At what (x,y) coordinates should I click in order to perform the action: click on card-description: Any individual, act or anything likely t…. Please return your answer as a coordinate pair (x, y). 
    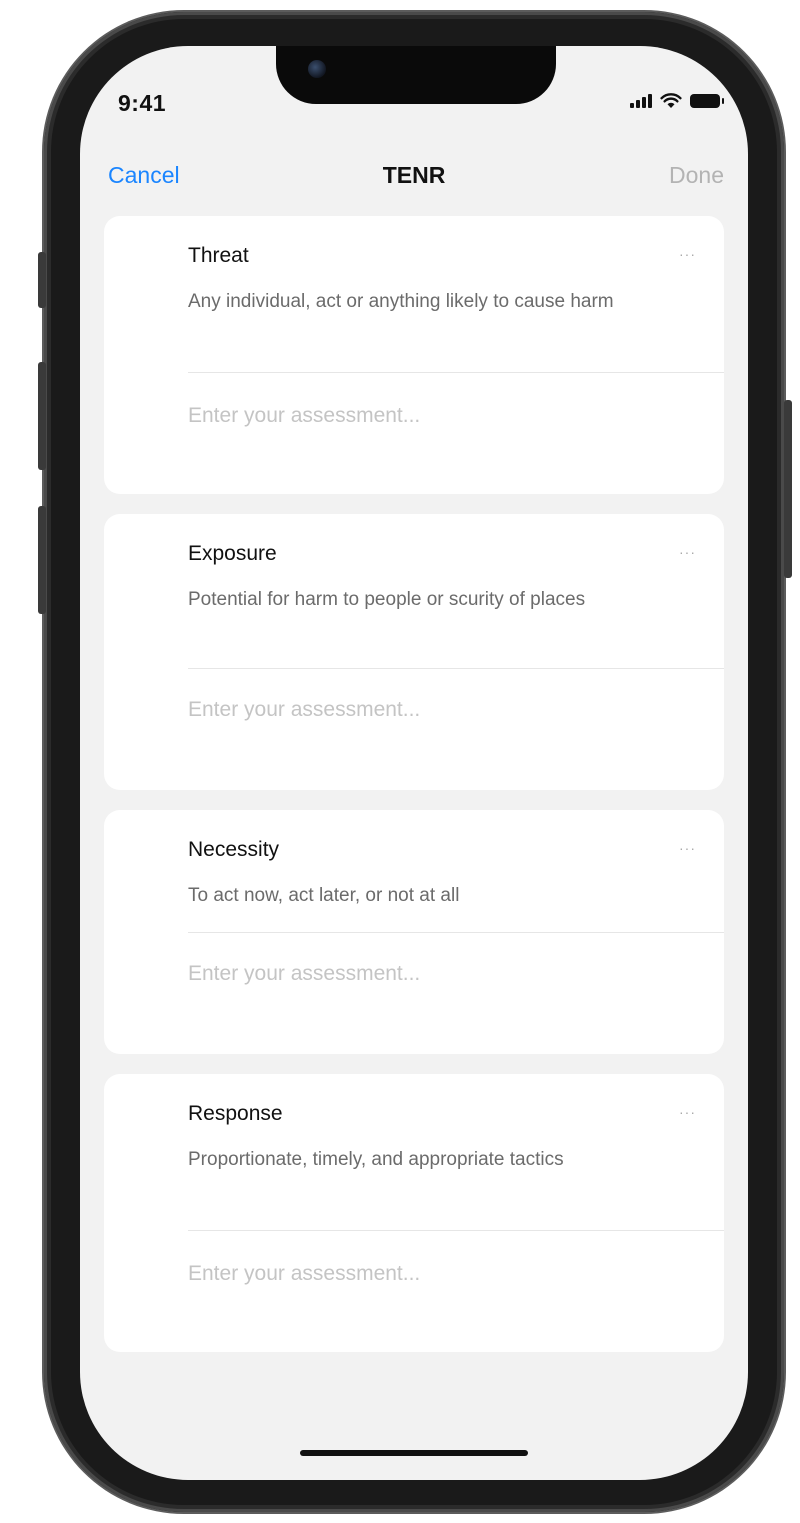
    Looking at the image, I should click on (401, 301).